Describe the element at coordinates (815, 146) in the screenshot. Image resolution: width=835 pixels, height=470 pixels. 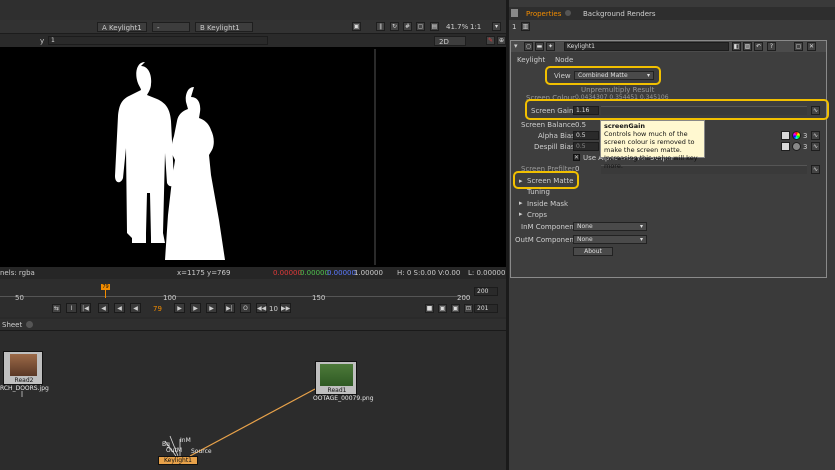
I see `despill-bias-anim-icon: ∿` at that location.